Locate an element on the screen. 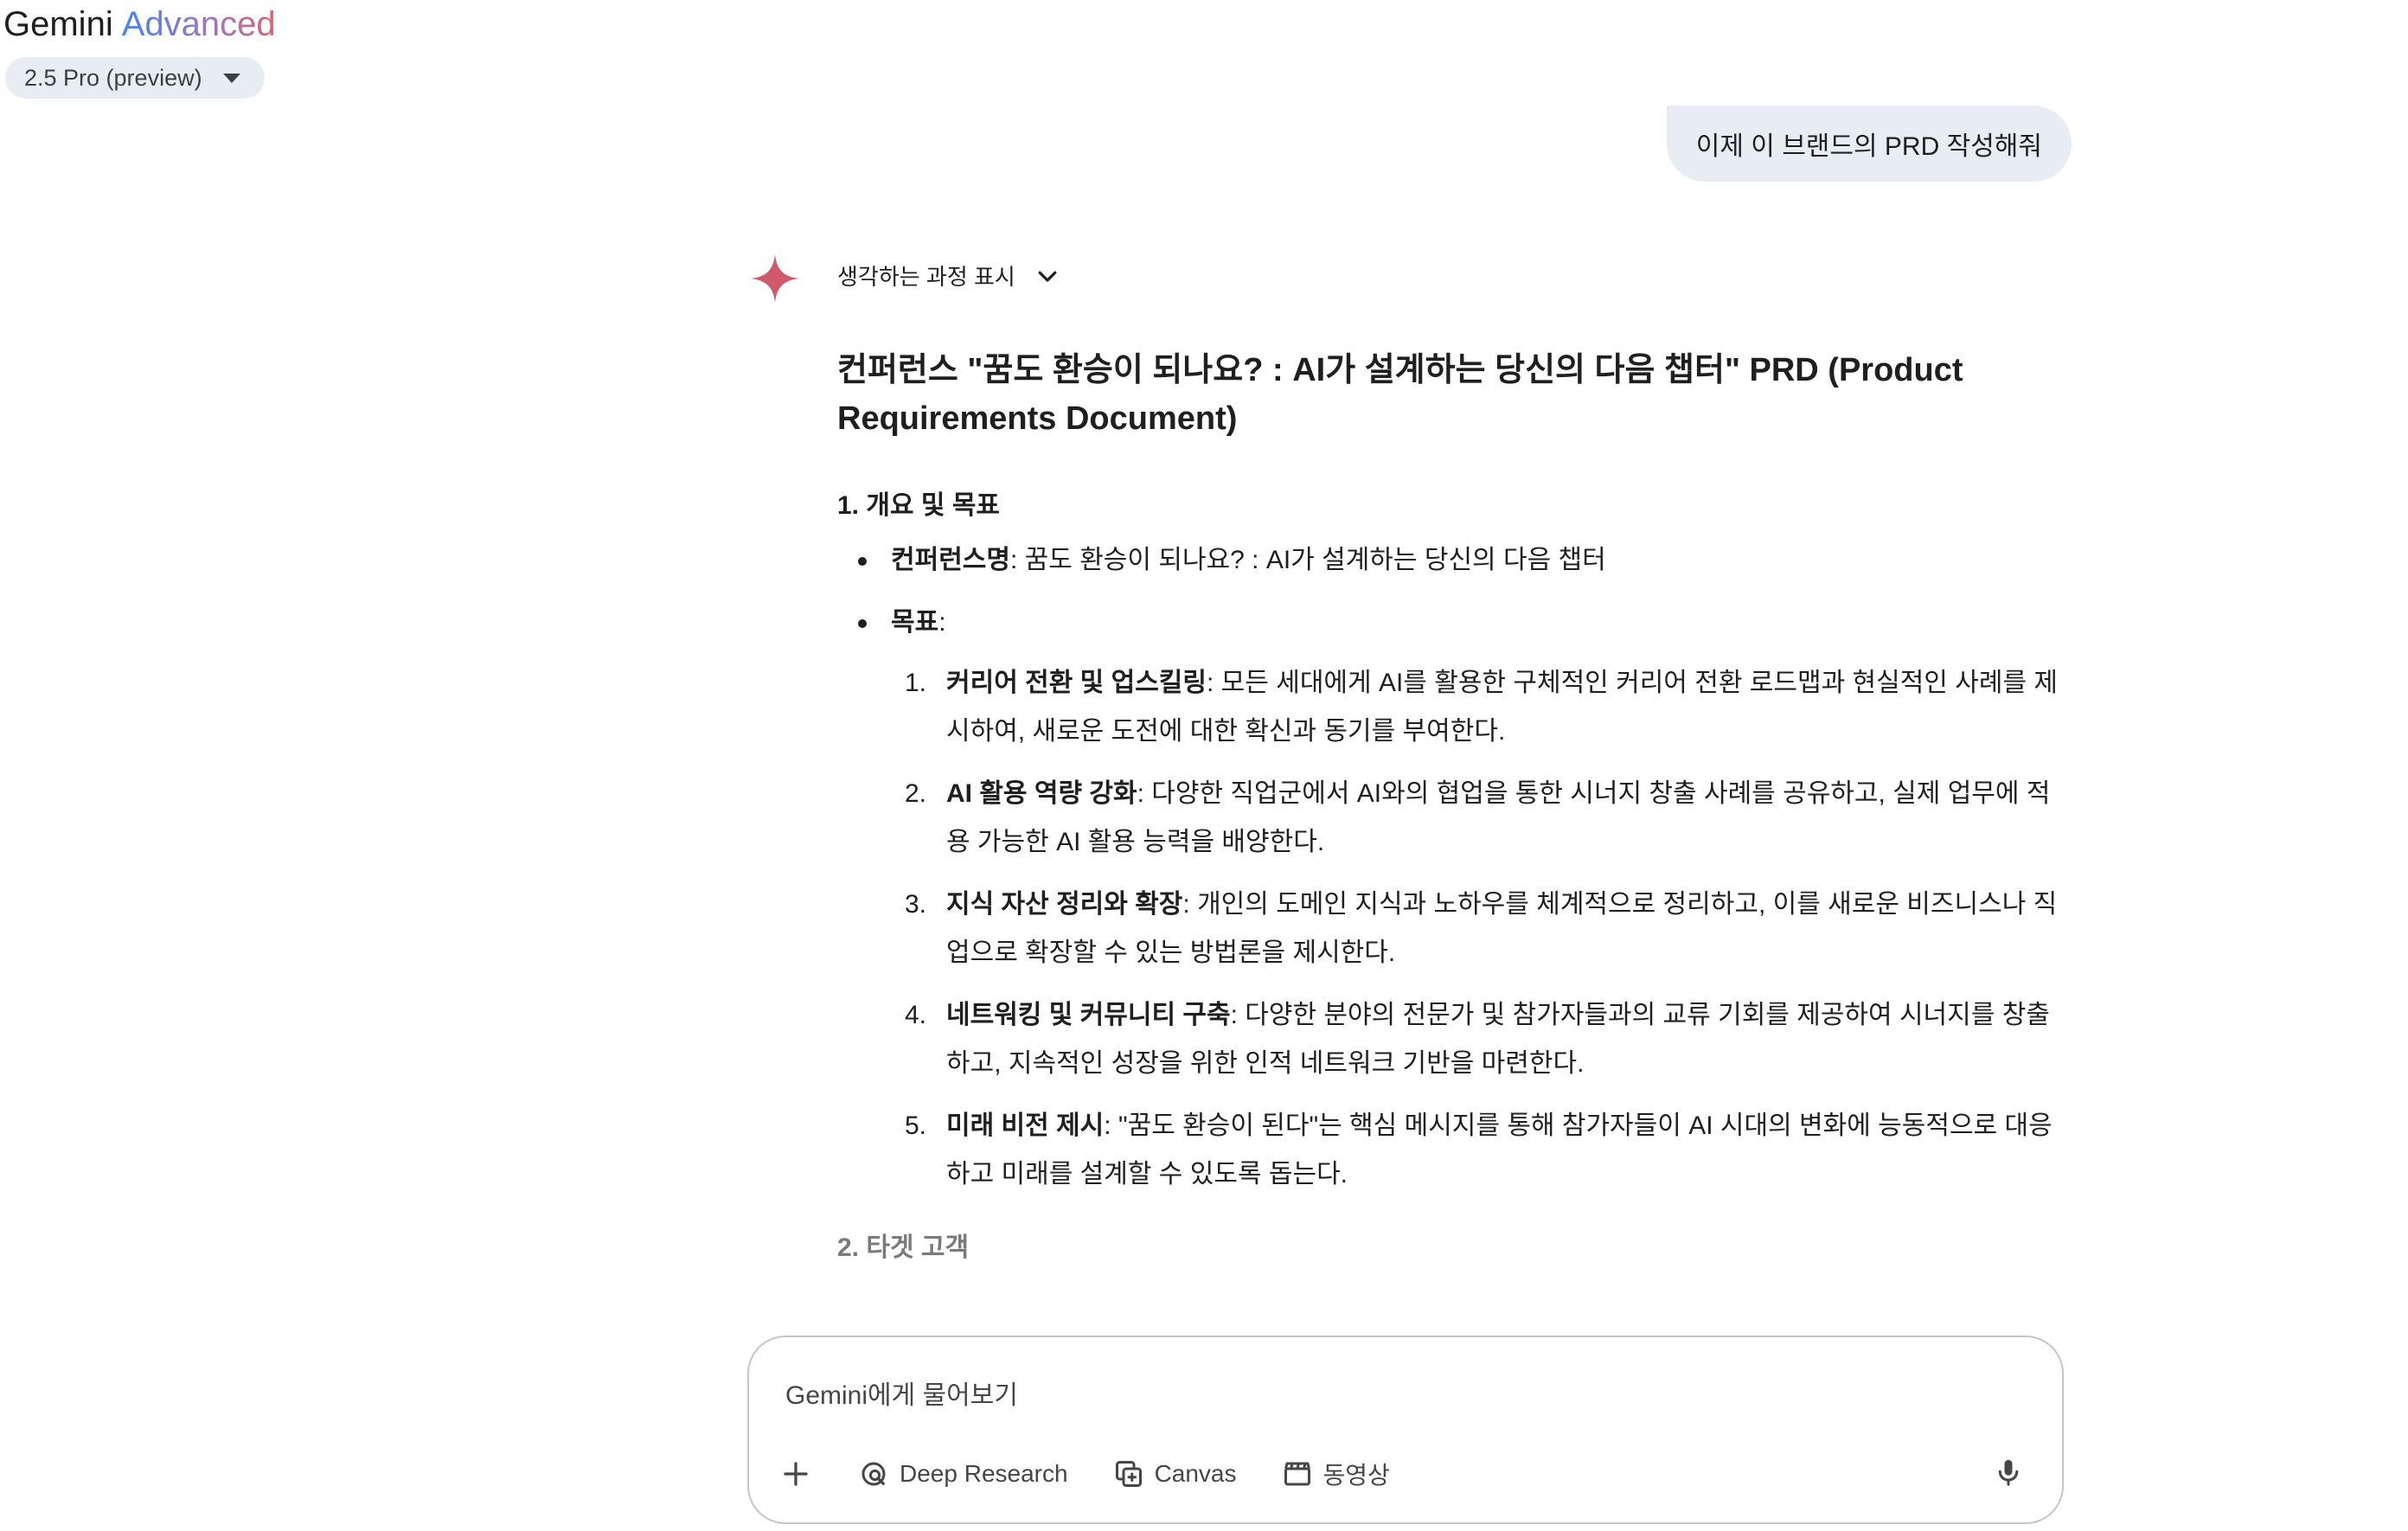  app-name: Gemini is located at coordinates (58, 24).